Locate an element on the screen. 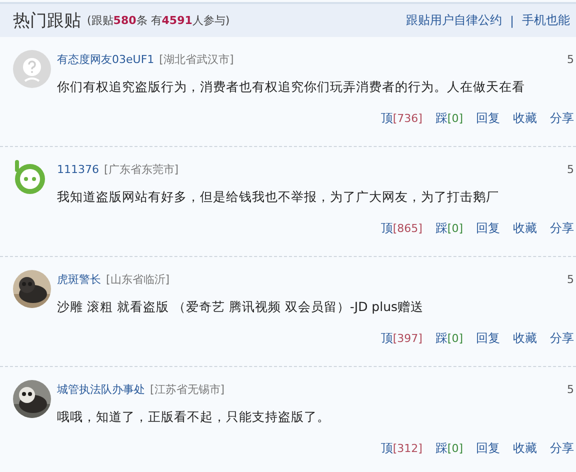 This screenshot has width=576, height=472. rules-link: 跟贴用户自律公约 is located at coordinates (454, 20).